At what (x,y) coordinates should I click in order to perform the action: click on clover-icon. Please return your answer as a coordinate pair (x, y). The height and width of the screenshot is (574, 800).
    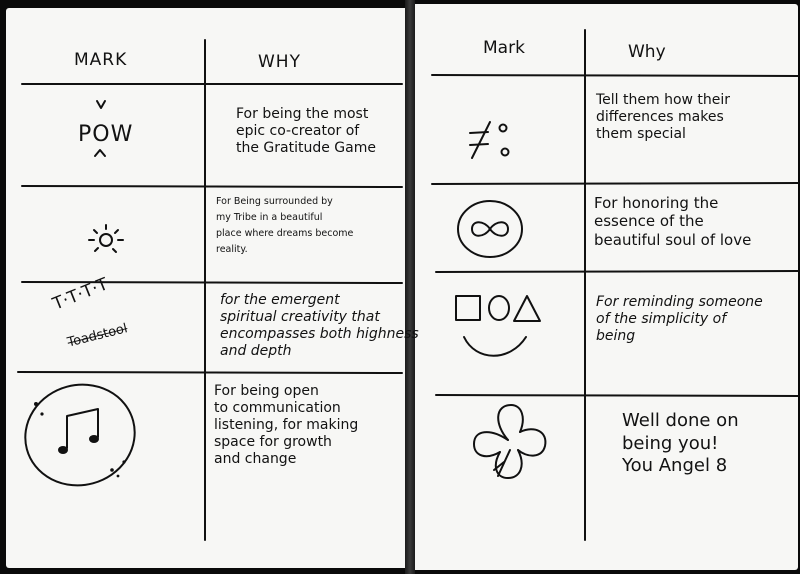
    Looking at the image, I should click on (510, 441).